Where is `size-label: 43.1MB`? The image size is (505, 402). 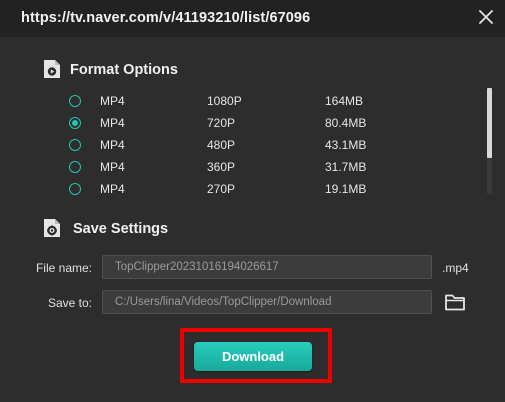 size-label: 43.1MB is located at coordinates (346, 145).